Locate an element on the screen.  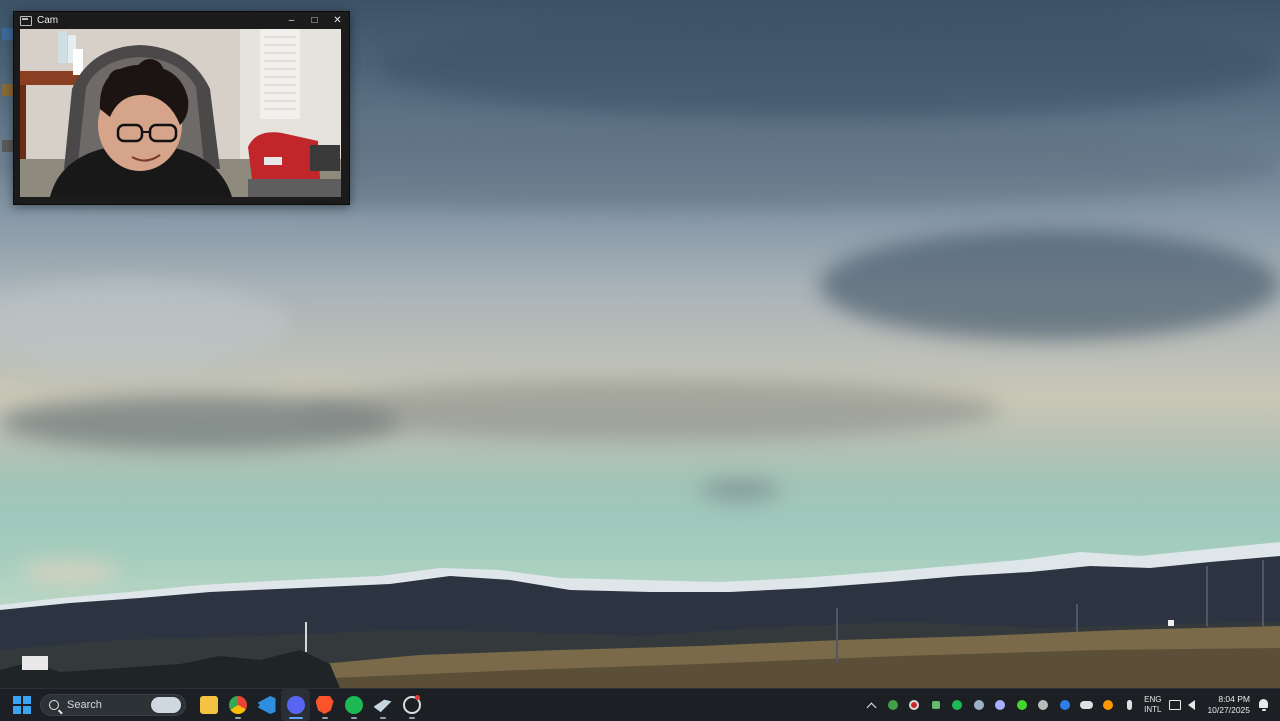
chrome-taskbar-button is located at coordinates (237, 705).